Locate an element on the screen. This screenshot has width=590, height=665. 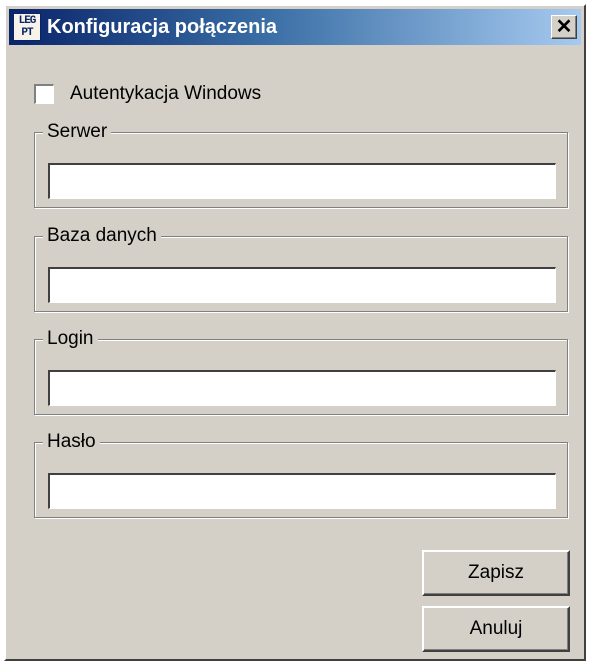
login-label: Login is located at coordinates (70, 339).